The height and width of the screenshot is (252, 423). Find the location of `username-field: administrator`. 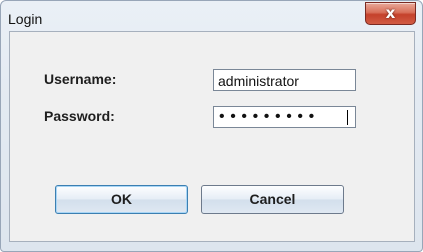

username-field: administrator is located at coordinates (284, 80).